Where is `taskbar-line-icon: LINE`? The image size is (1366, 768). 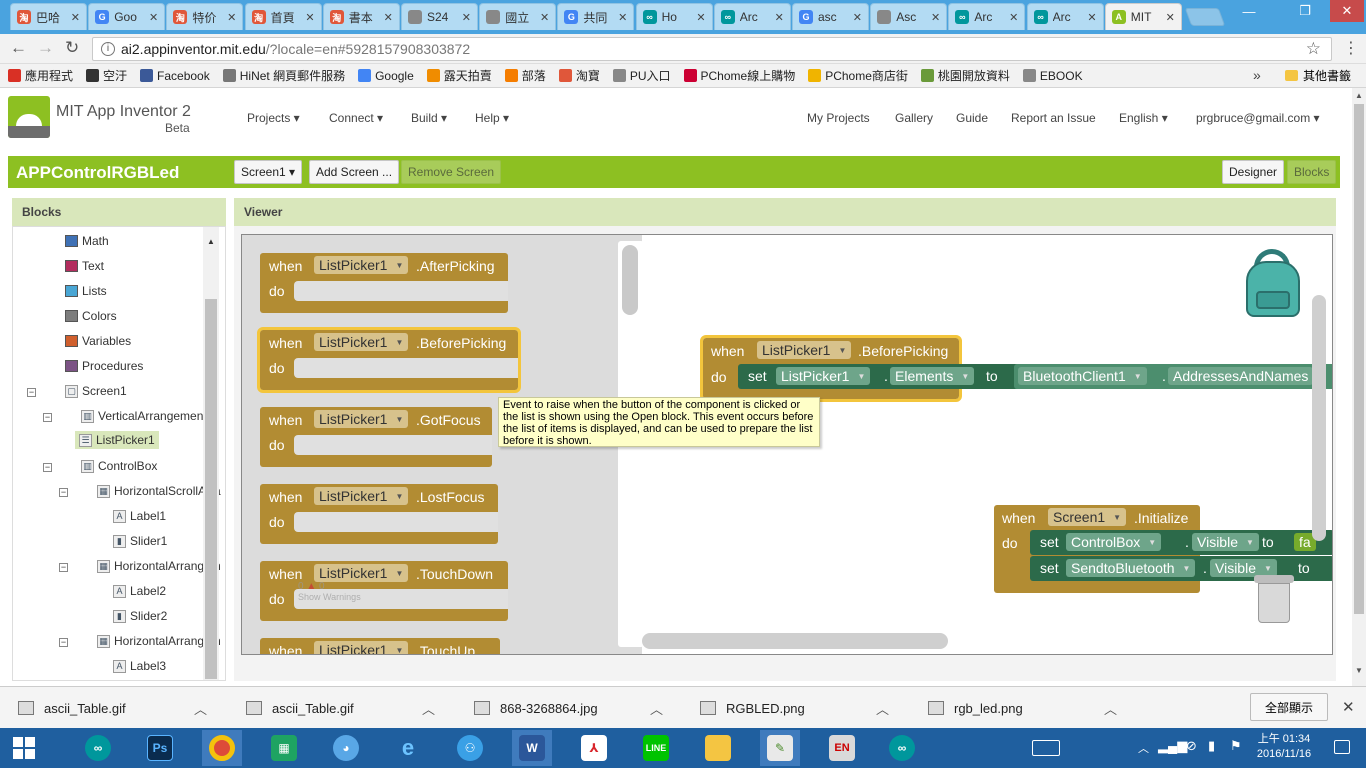
taskbar-line-icon: LINE is located at coordinates (656, 748).